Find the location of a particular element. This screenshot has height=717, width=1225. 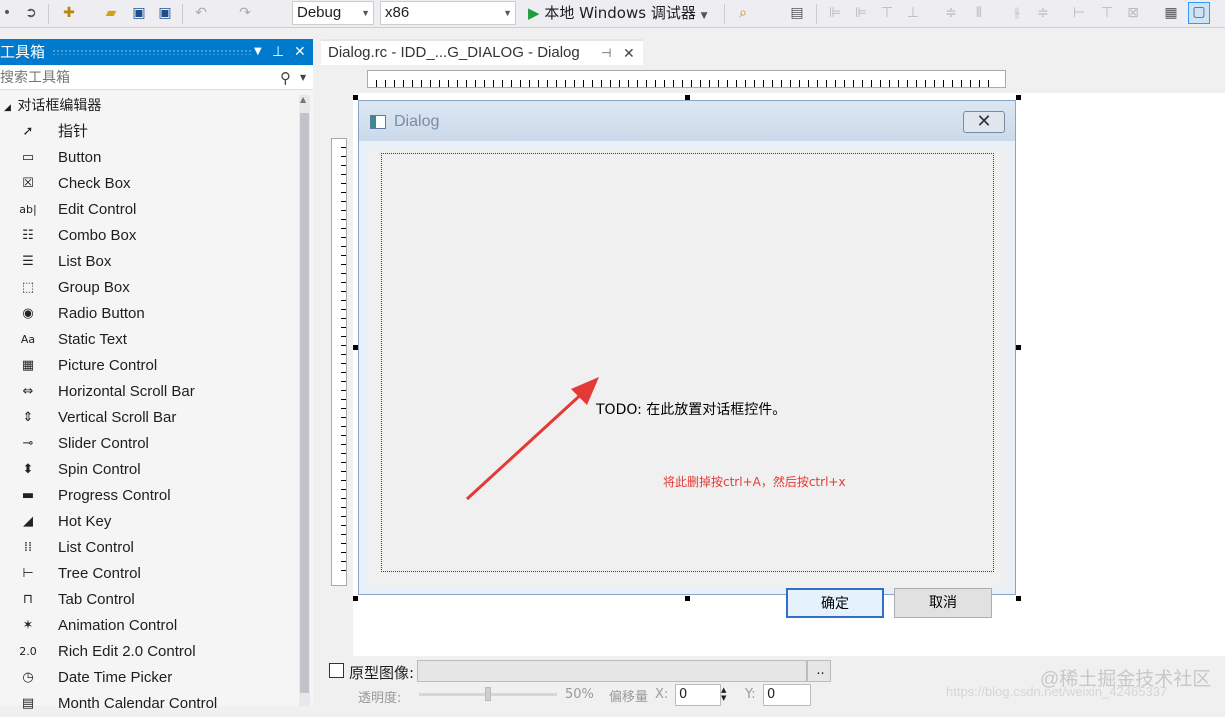

forward-icon: ➲ is located at coordinates (31, 13).